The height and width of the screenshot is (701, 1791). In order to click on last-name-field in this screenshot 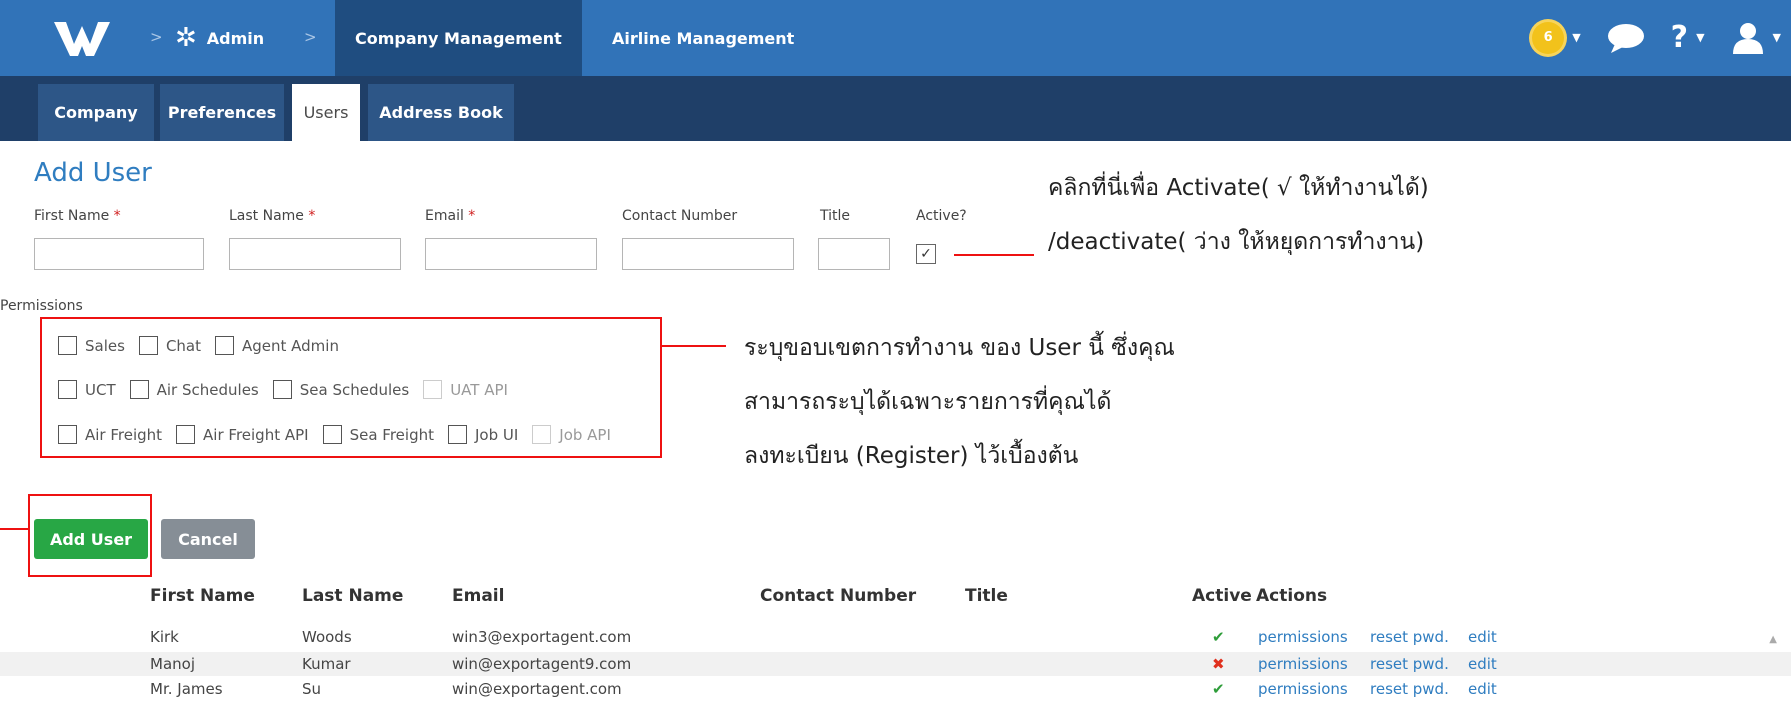, I will do `click(315, 254)`.